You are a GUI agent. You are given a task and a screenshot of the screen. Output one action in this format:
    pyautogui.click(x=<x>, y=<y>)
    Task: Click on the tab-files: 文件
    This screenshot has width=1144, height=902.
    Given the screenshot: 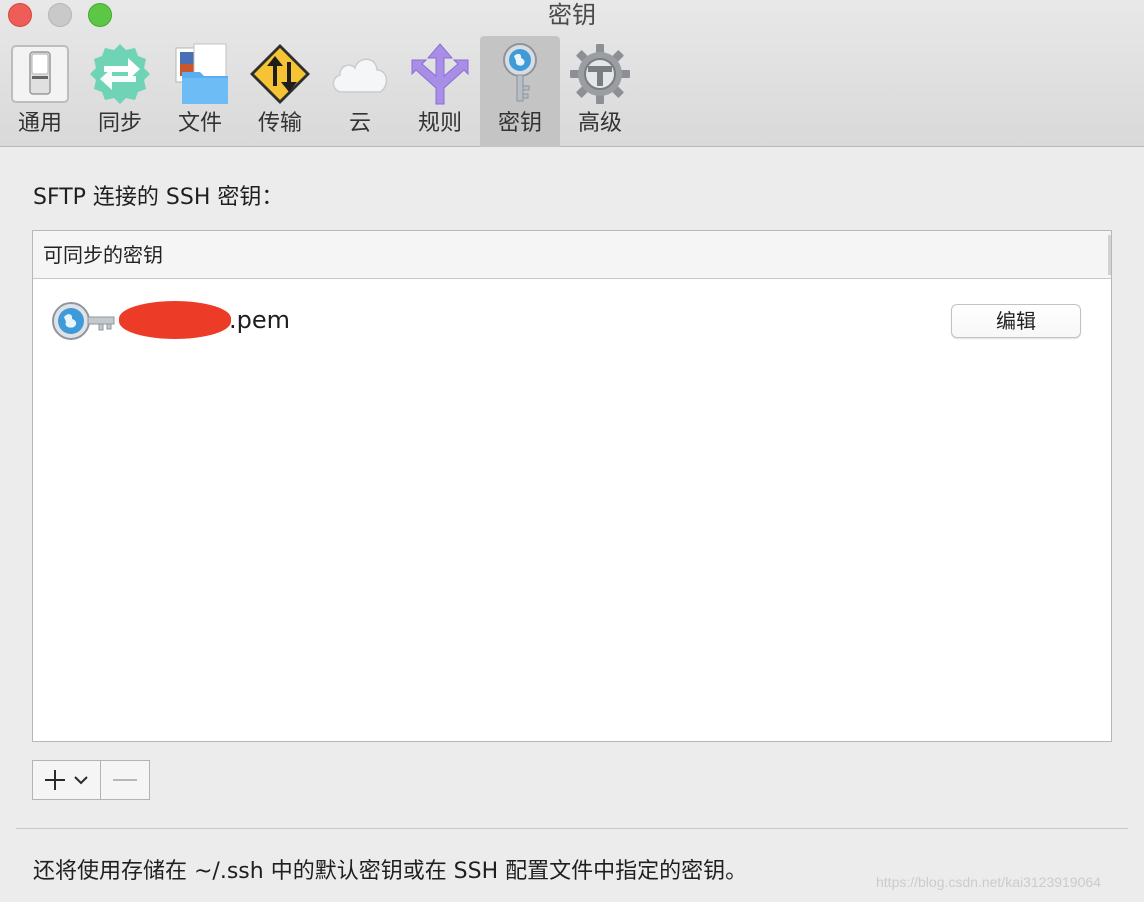 What is the action you would take?
    pyautogui.click(x=200, y=91)
    